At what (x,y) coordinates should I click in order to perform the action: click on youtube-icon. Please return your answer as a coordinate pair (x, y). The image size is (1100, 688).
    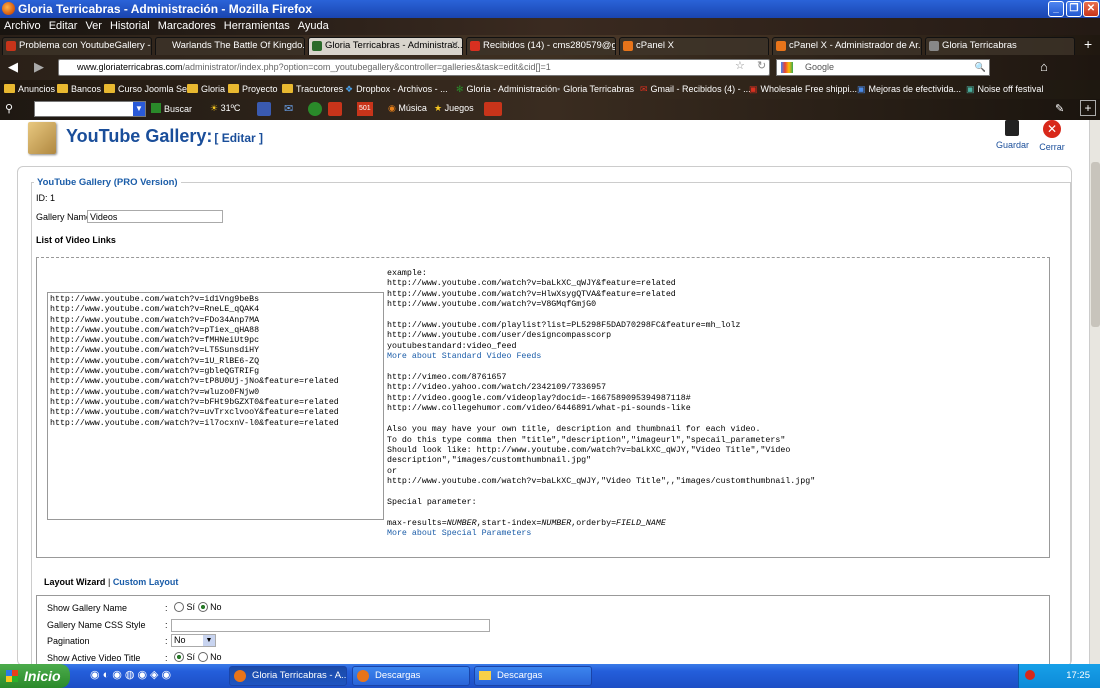
    Looking at the image, I should click on (335, 109).